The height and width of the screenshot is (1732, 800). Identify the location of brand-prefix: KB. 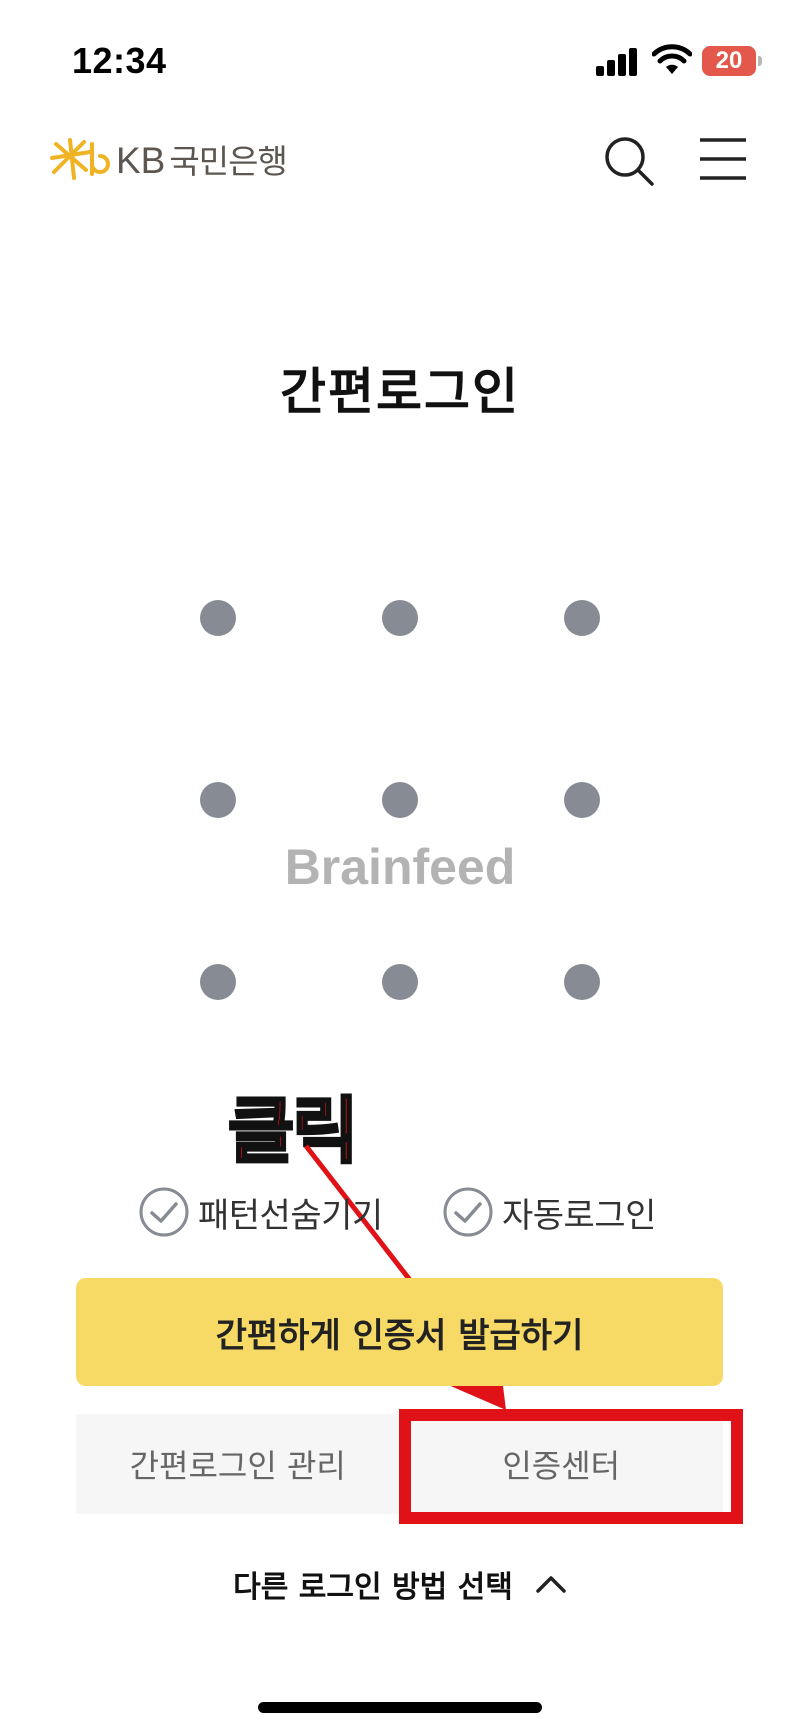
(141, 160).